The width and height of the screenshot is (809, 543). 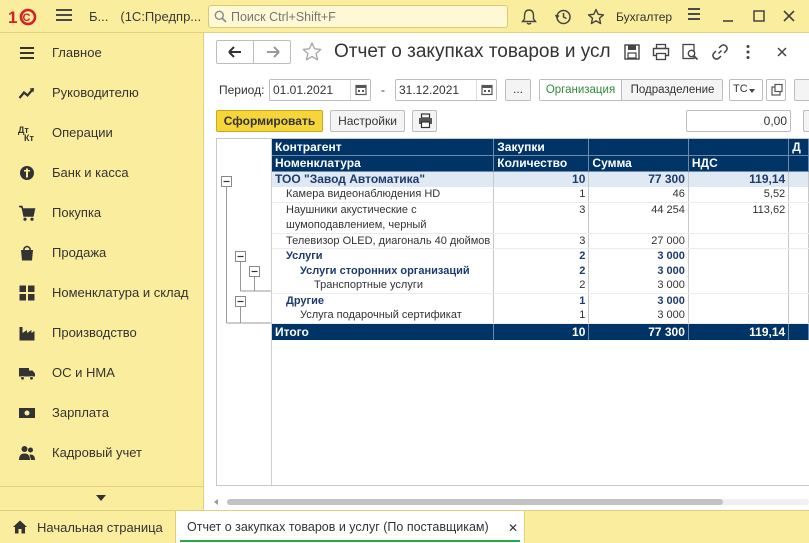 I want to click on vat-cell: 113,62, so click(x=739, y=218).